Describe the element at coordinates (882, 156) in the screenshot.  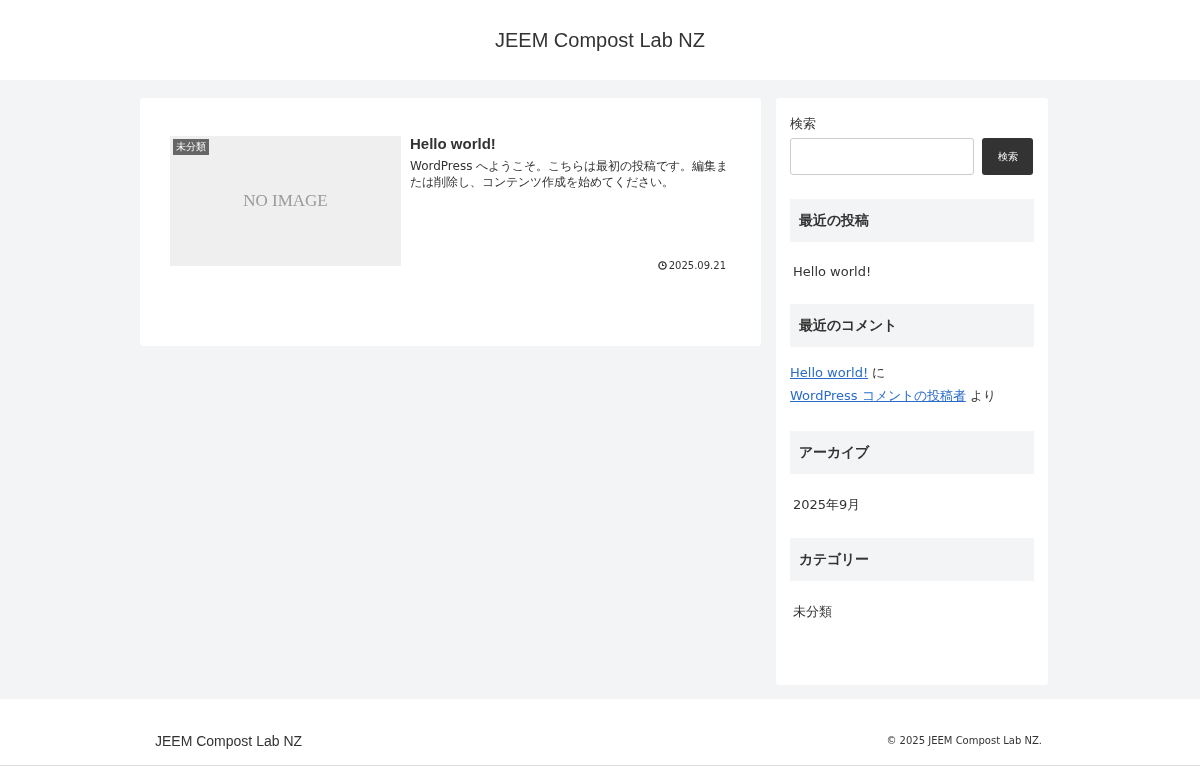
I see `search-field` at that location.